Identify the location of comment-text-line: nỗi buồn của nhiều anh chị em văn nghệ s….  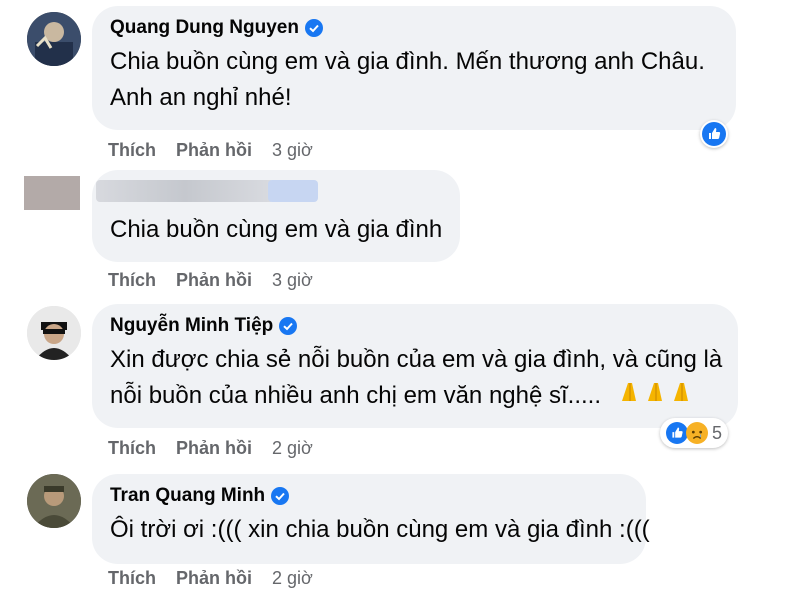
(413, 396).